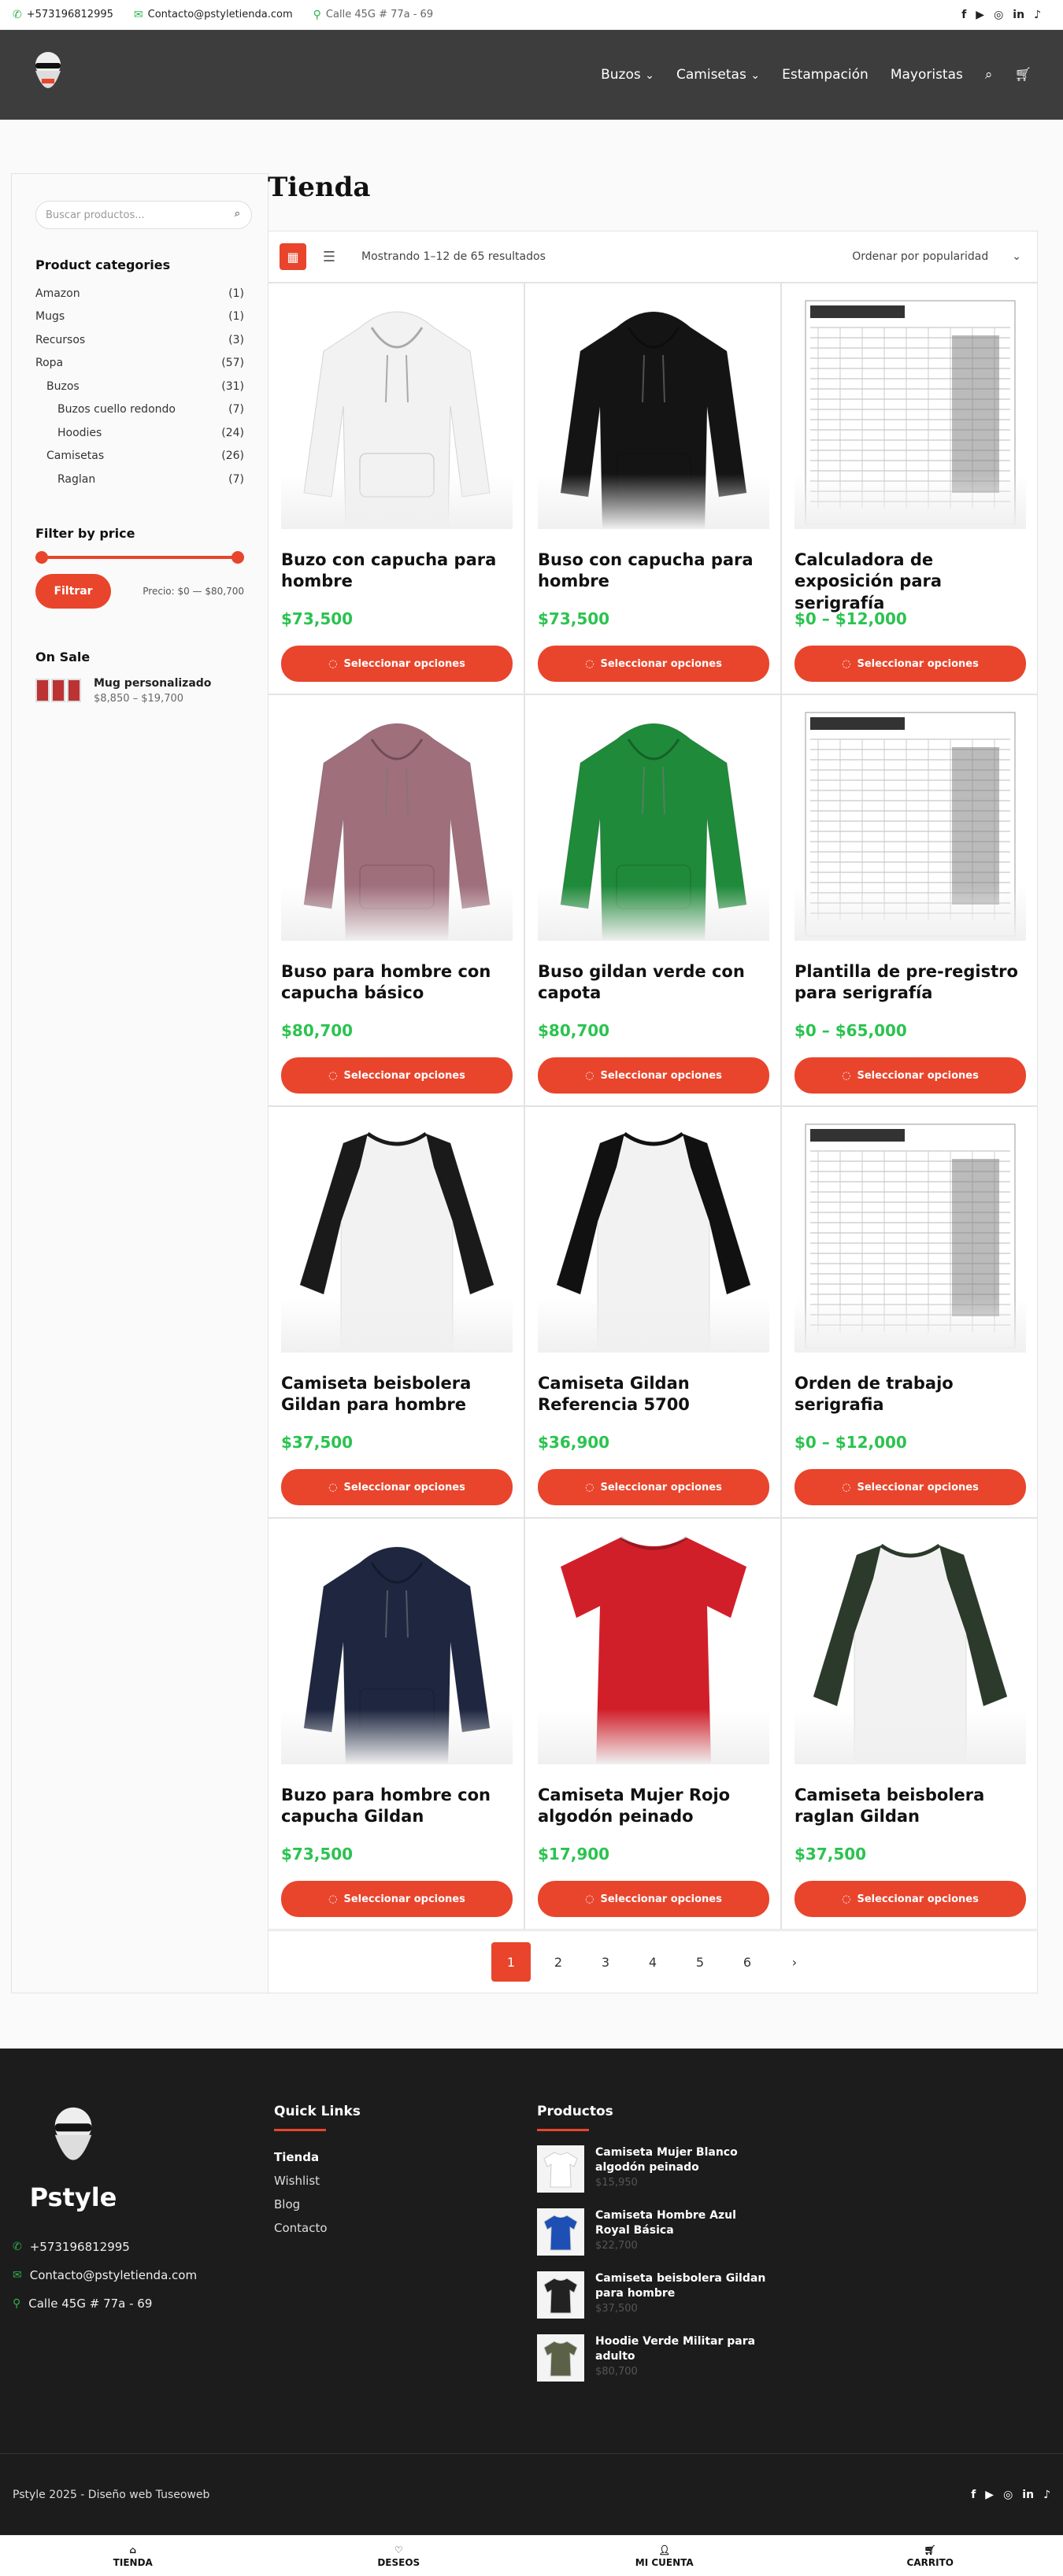 The height and width of the screenshot is (2576, 1063). What do you see at coordinates (558, 1962) in the screenshot?
I see `page-number: 2` at bounding box center [558, 1962].